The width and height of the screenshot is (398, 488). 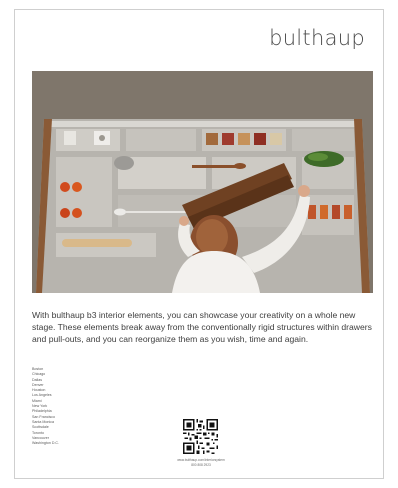 What do you see at coordinates (201, 465) in the screenshot?
I see `phone-number: 800 808 2923` at bounding box center [201, 465].